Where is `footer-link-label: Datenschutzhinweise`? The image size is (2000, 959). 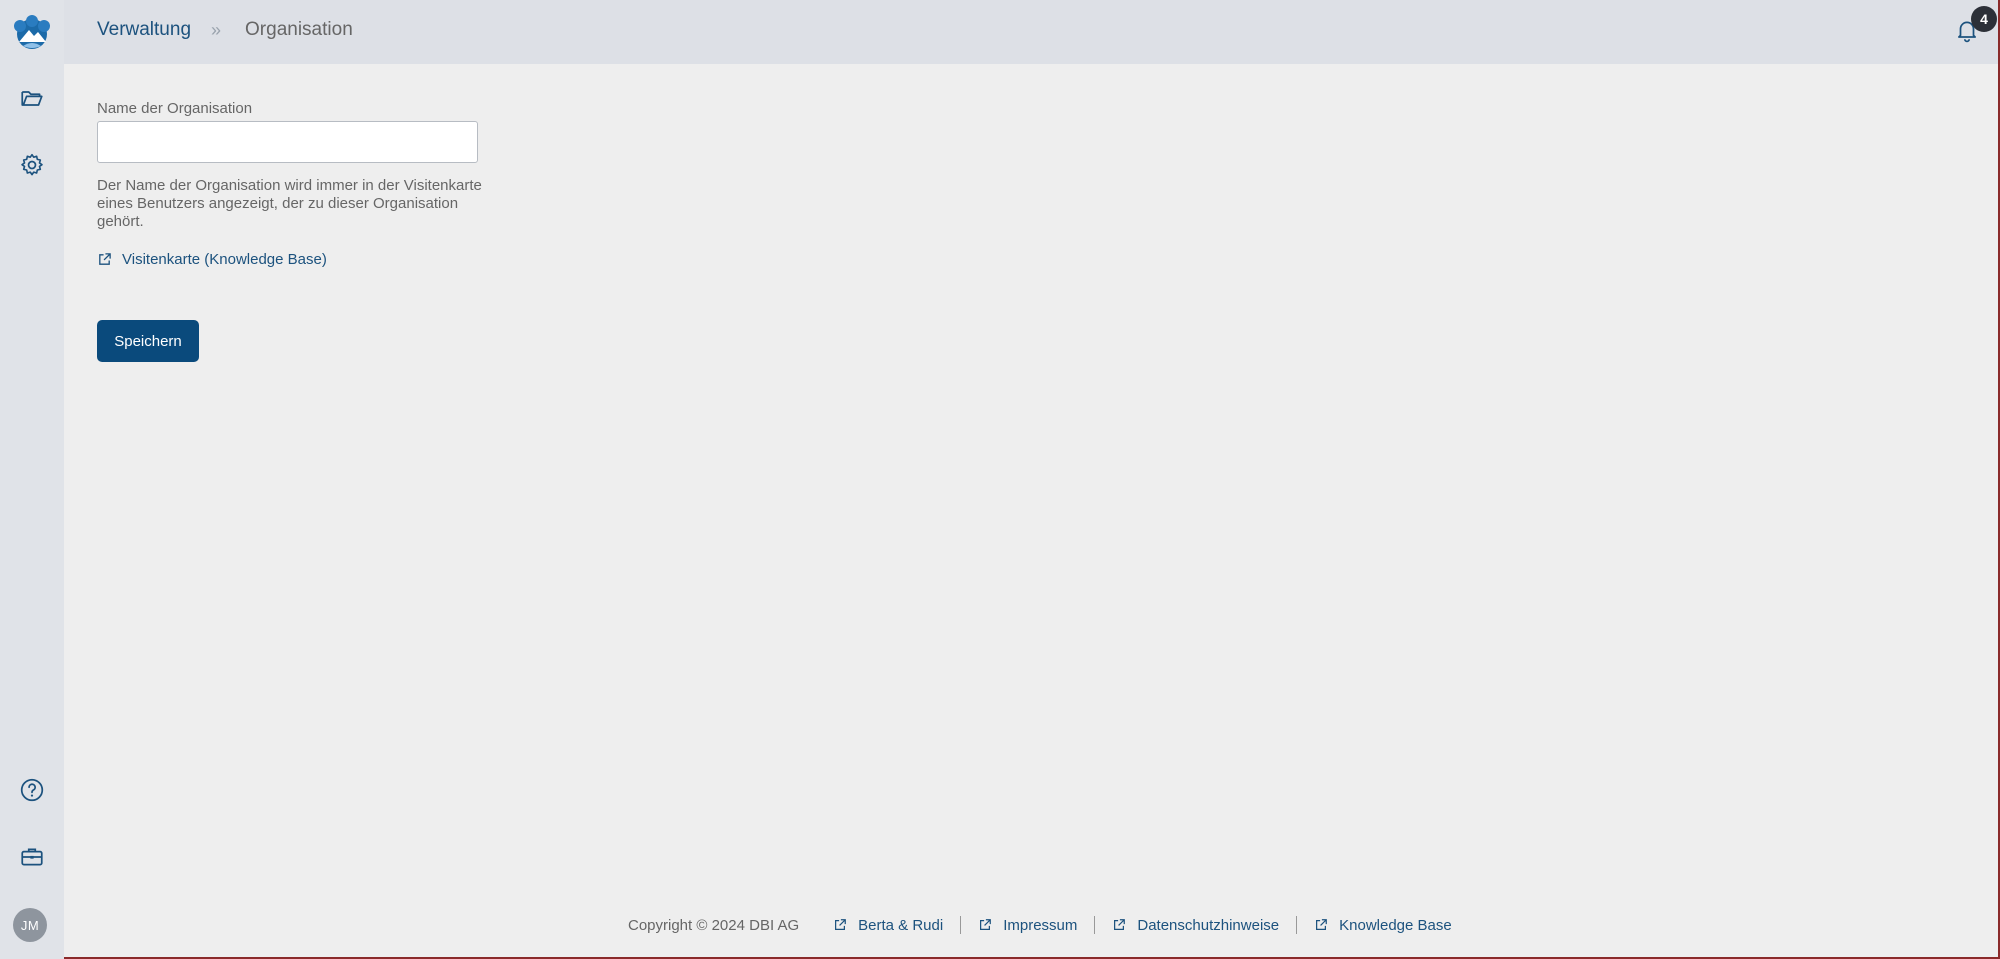
footer-link-label: Datenschutzhinweise is located at coordinates (1208, 925).